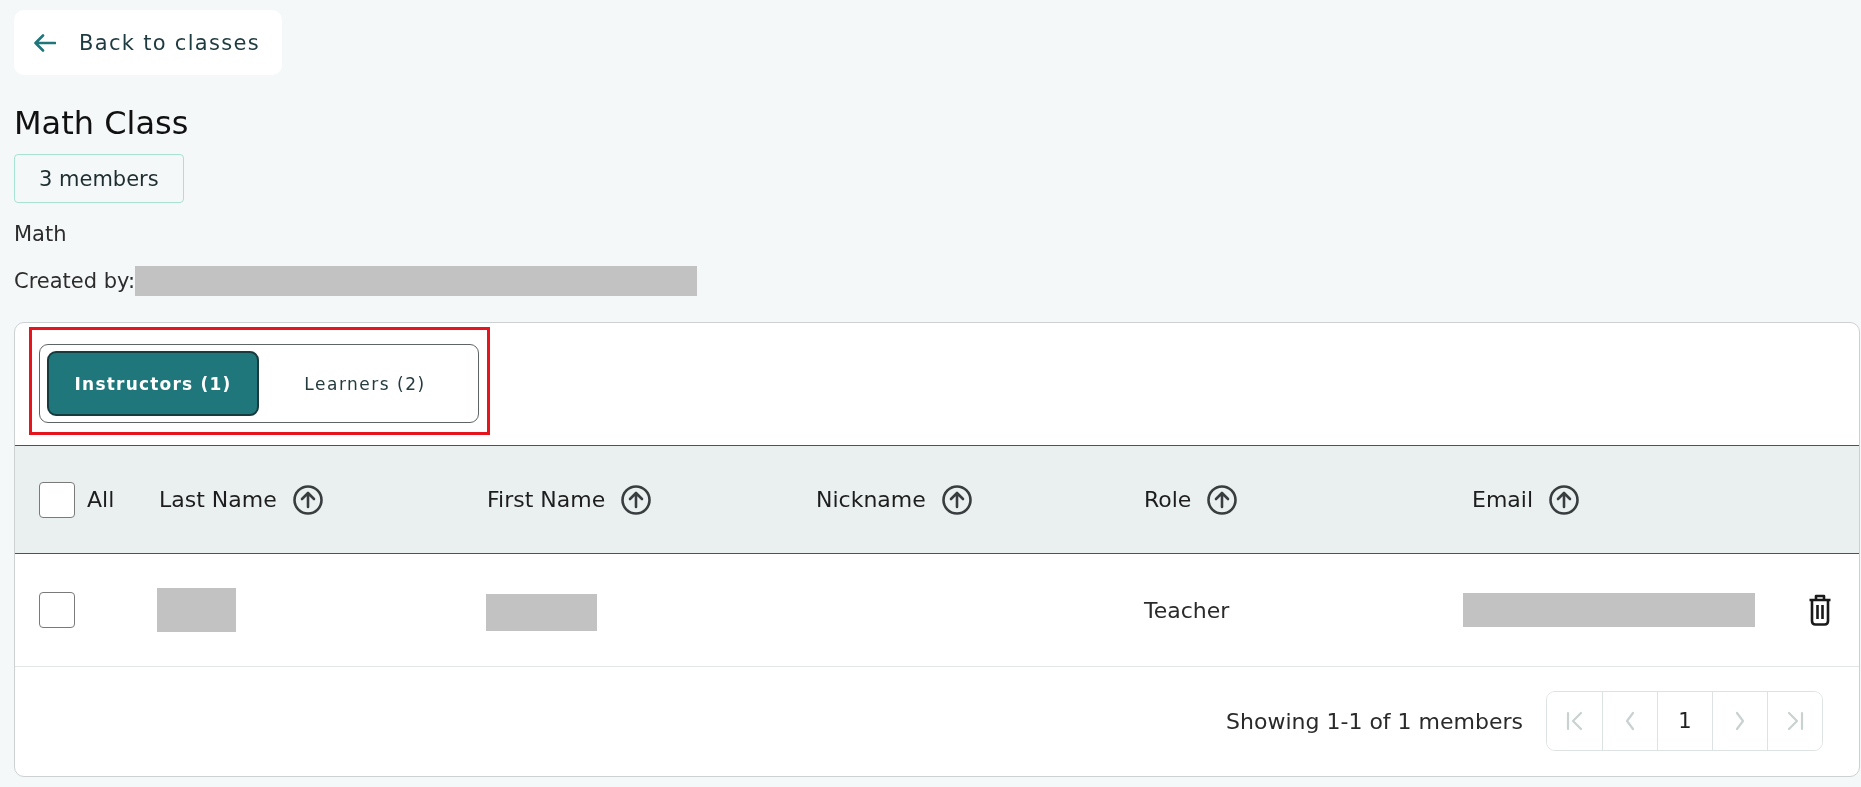 Image resolution: width=1861 pixels, height=787 pixels. What do you see at coordinates (40, 234) in the screenshot?
I see `subject-text: Math` at bounding box center [40, 234].